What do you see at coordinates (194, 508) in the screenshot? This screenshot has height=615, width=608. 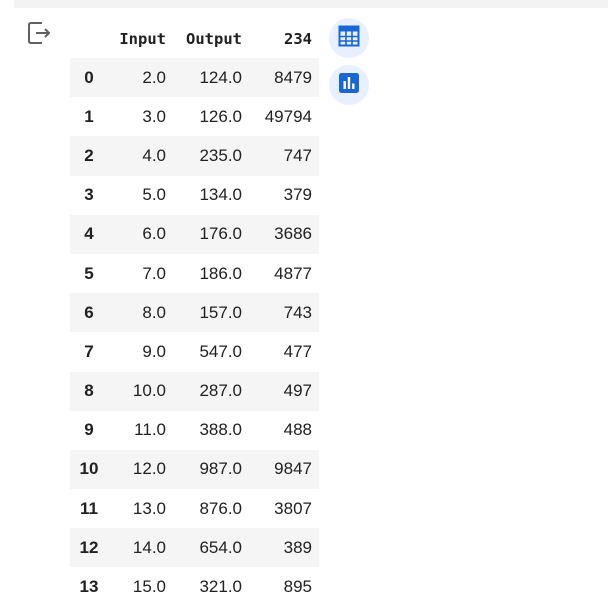 I see `table-row: 11 13.0 876.0 3807` at bounding box center [194, 508].